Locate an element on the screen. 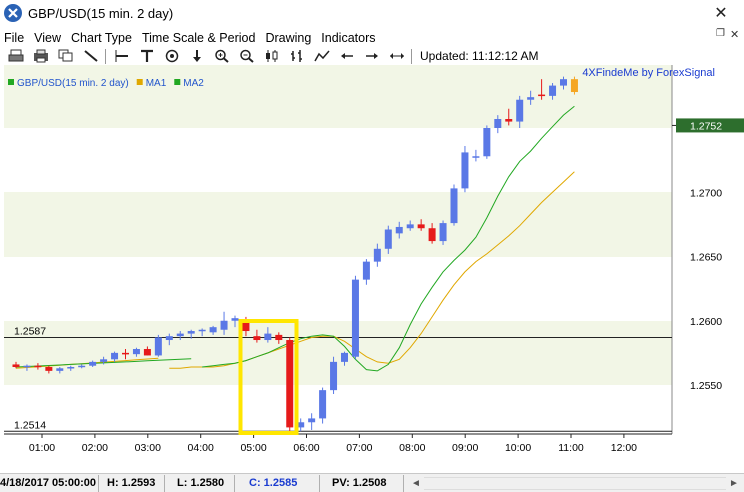 This screenshot has height=492, width=744. x-tick-label: 06:00 is located at coordinates (306, 448).